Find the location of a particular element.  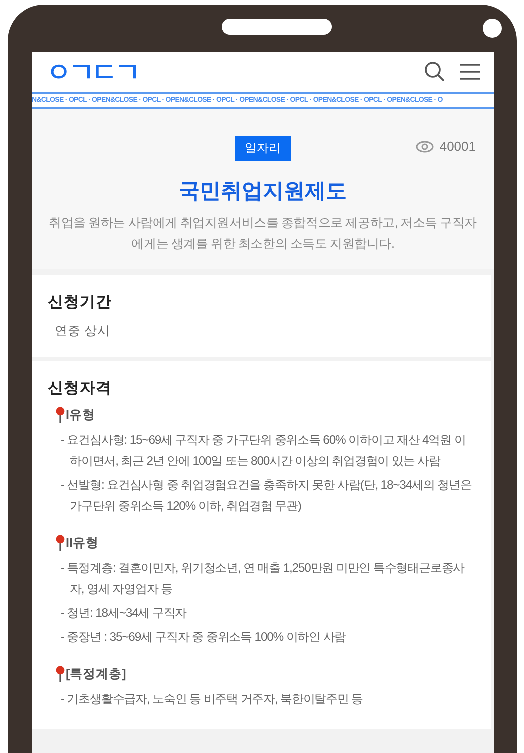

category-badge: 일자리 is located at coordinates (263, 148).